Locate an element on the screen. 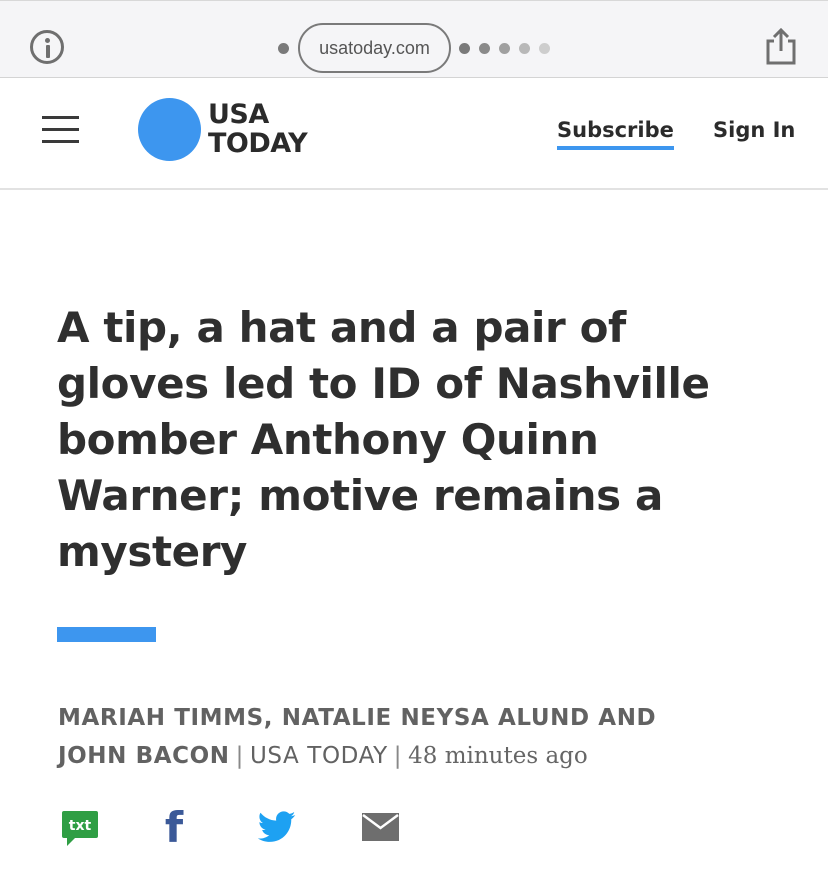  twitter-icon is located at coordinates (277, 827).